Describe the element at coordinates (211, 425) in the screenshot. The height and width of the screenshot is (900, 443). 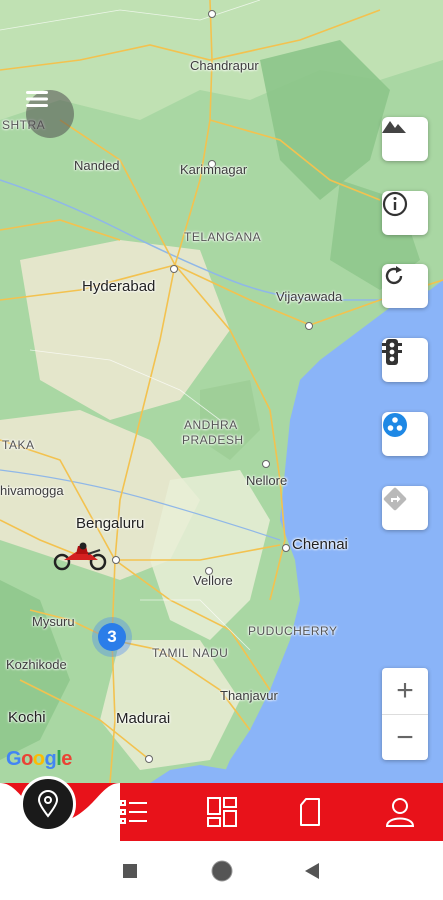
I see `map-label-andhra: ANDHRA` at that location.